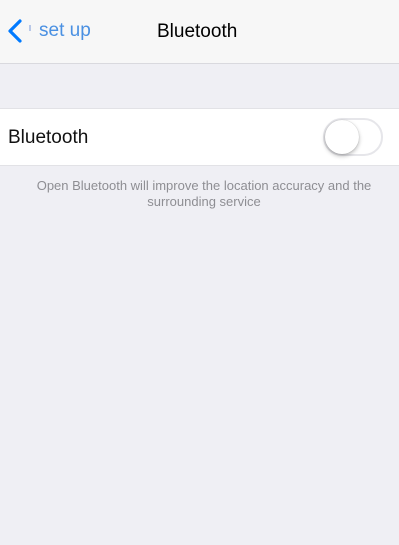 Image resolution: width=399 pixels, height=545 pixels. I want to click on back-button: set up, so click(49, 31).